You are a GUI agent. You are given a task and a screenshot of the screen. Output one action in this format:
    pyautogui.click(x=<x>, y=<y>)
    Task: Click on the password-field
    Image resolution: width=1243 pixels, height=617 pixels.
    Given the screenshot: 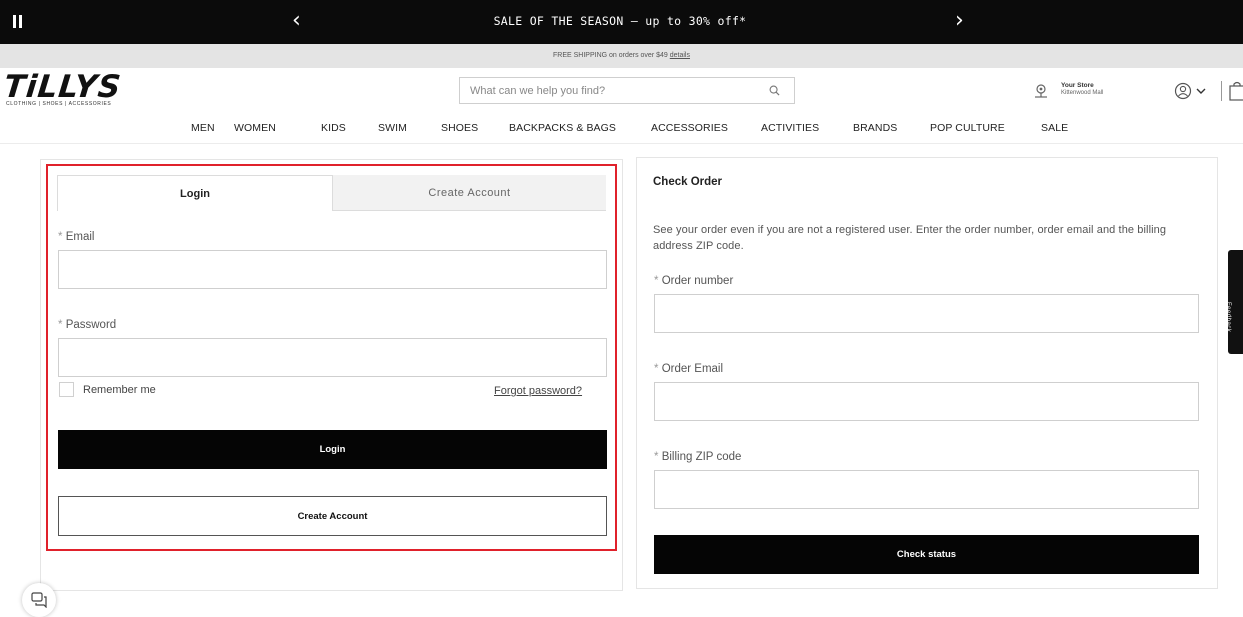 What is the action you would take?
    pyautogui.click(x=332, y=357)
    